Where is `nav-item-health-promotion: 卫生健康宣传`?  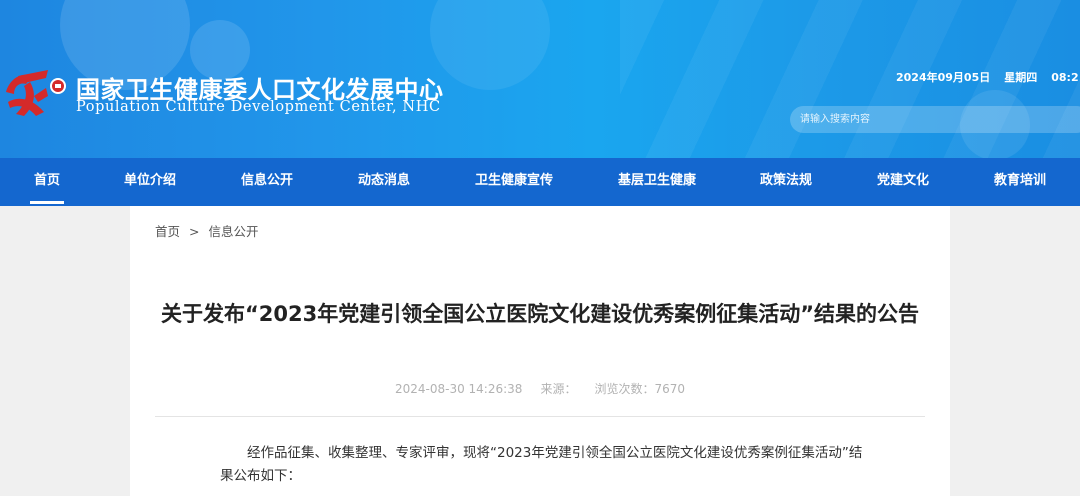 nav-item-health-promotion: 卫生健康宣传 is located at coordinates (514, 182).